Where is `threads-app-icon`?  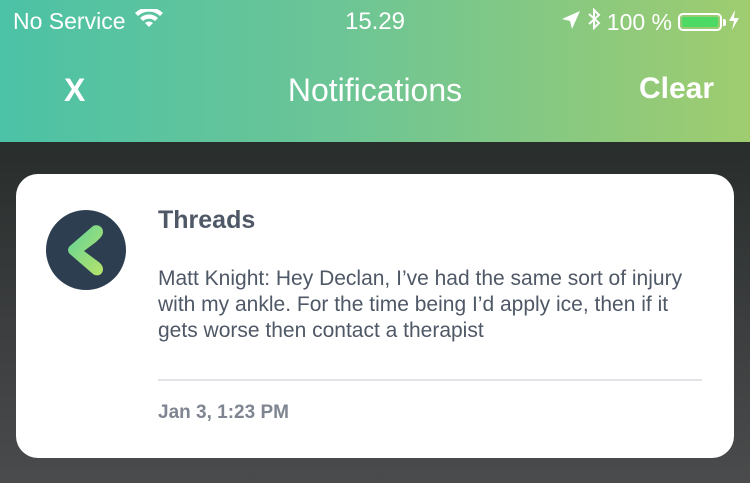
threads-app-icon is located at coordinates (86, 250).